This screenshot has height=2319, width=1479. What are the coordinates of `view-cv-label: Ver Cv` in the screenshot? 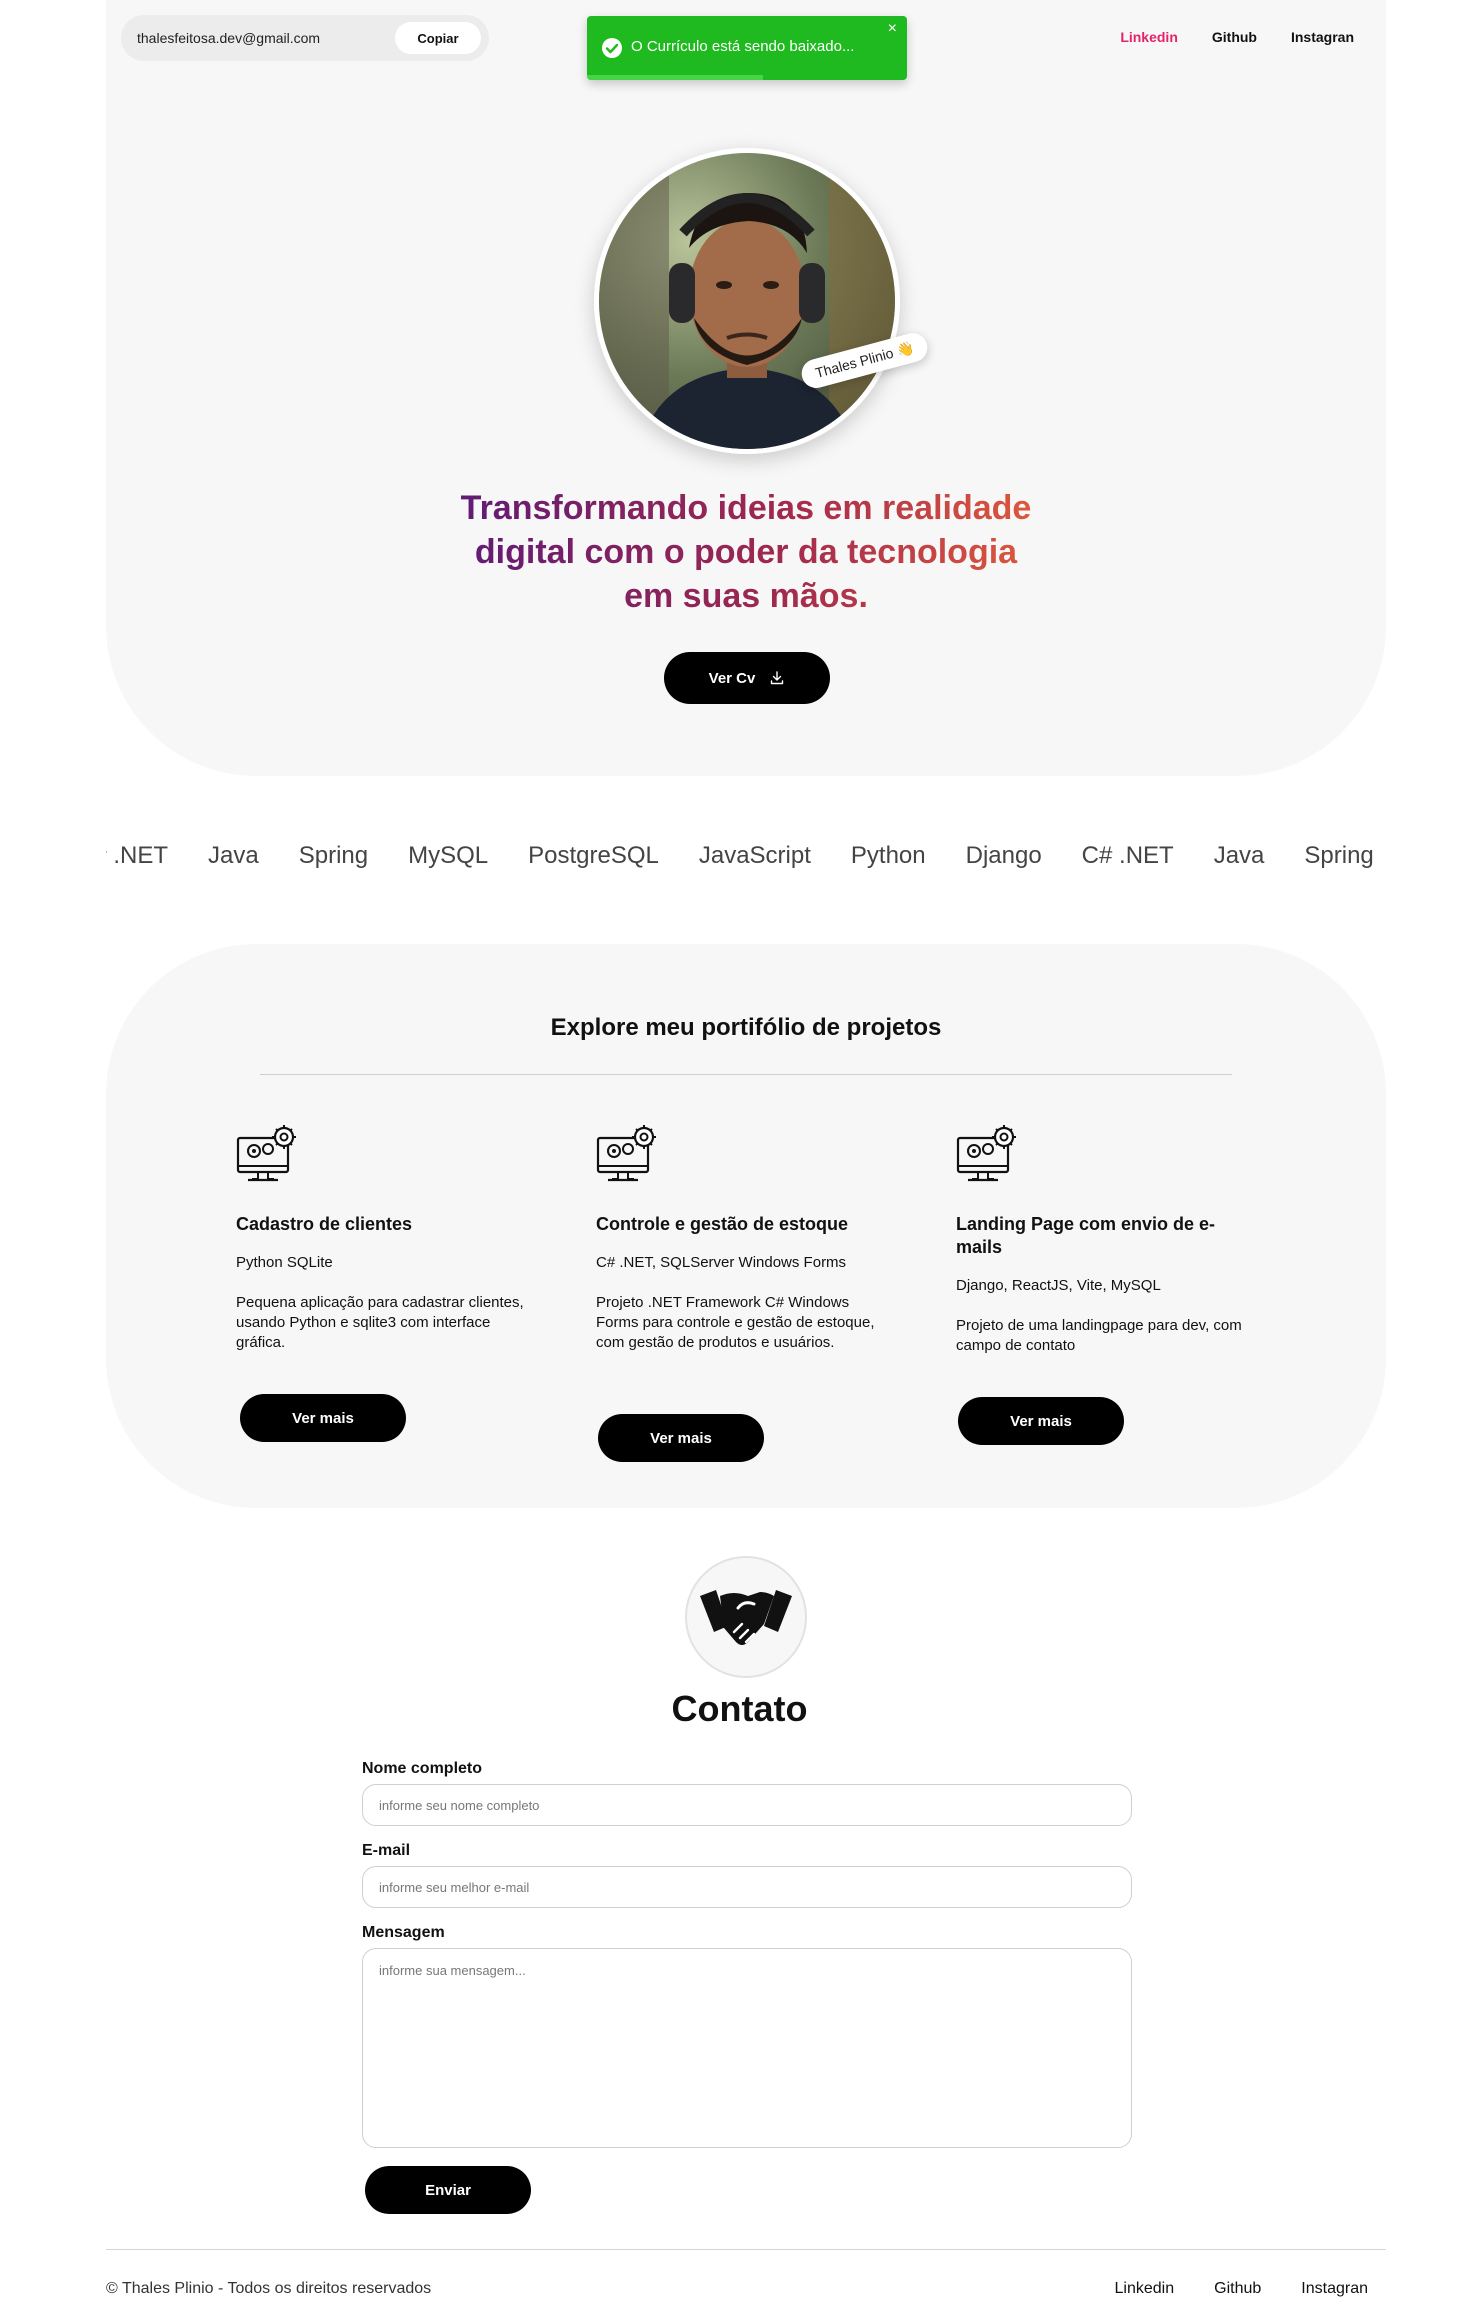 It's located at (732, 678).